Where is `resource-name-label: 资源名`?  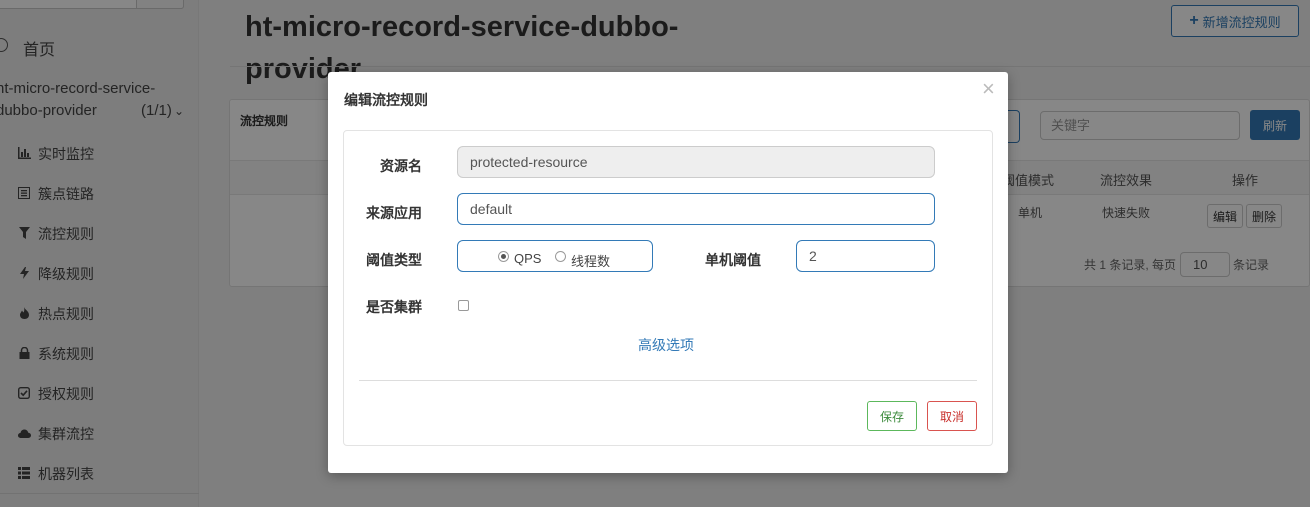 resource-name-label: 资源名 is located at coordinates (401, 166).